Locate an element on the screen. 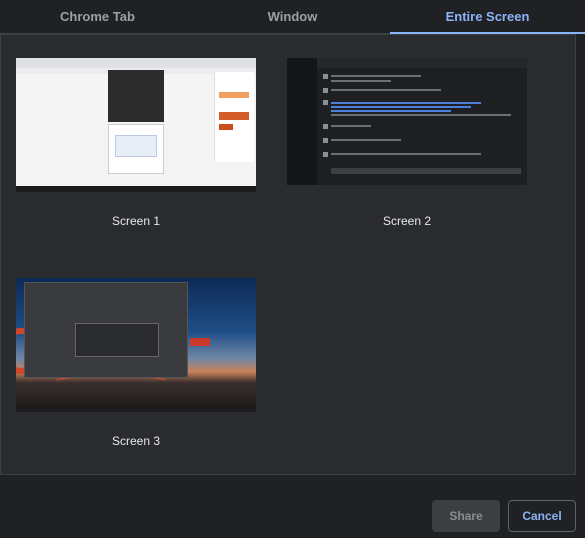  screen-option-1: Screen 1 is located at coordinates (136, 143).